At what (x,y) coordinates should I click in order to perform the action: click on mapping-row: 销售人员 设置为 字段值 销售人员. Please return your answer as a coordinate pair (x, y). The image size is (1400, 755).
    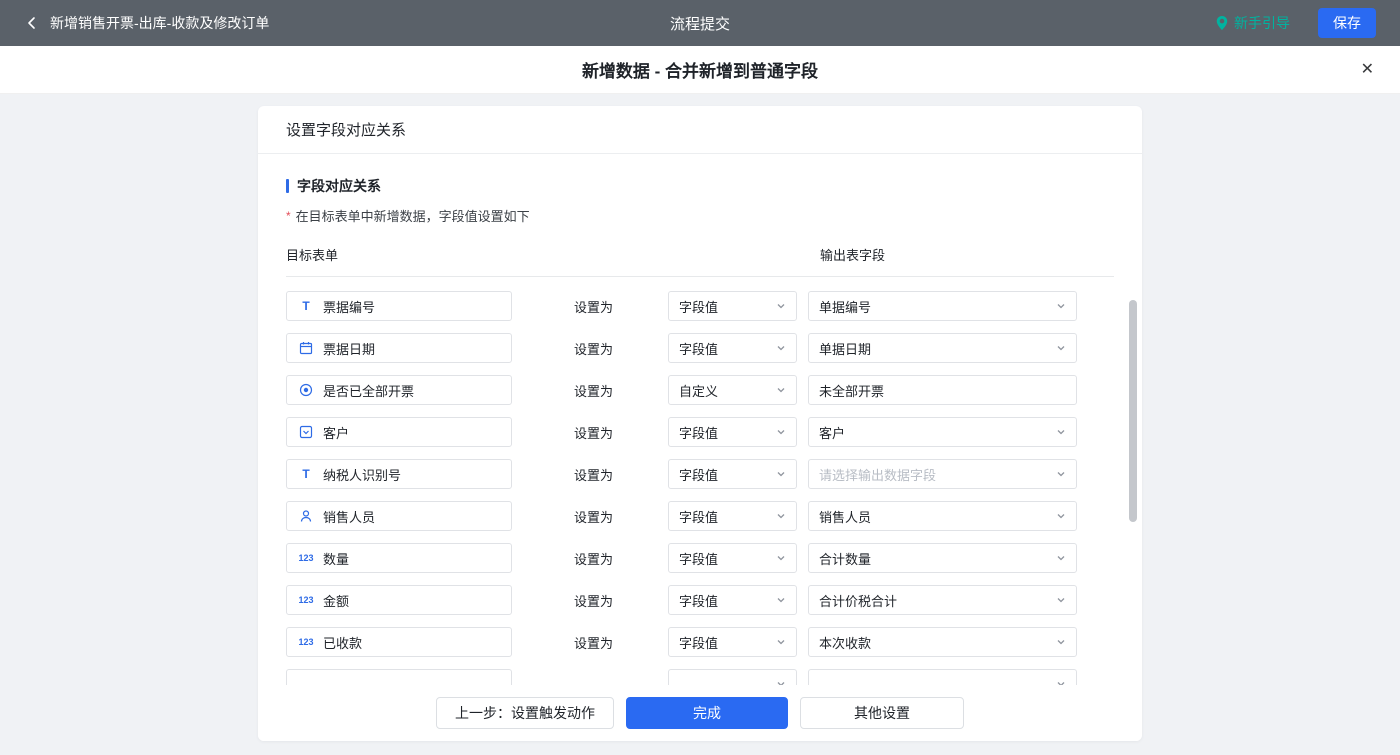
    Looking at the image, I should click on (700, 516).